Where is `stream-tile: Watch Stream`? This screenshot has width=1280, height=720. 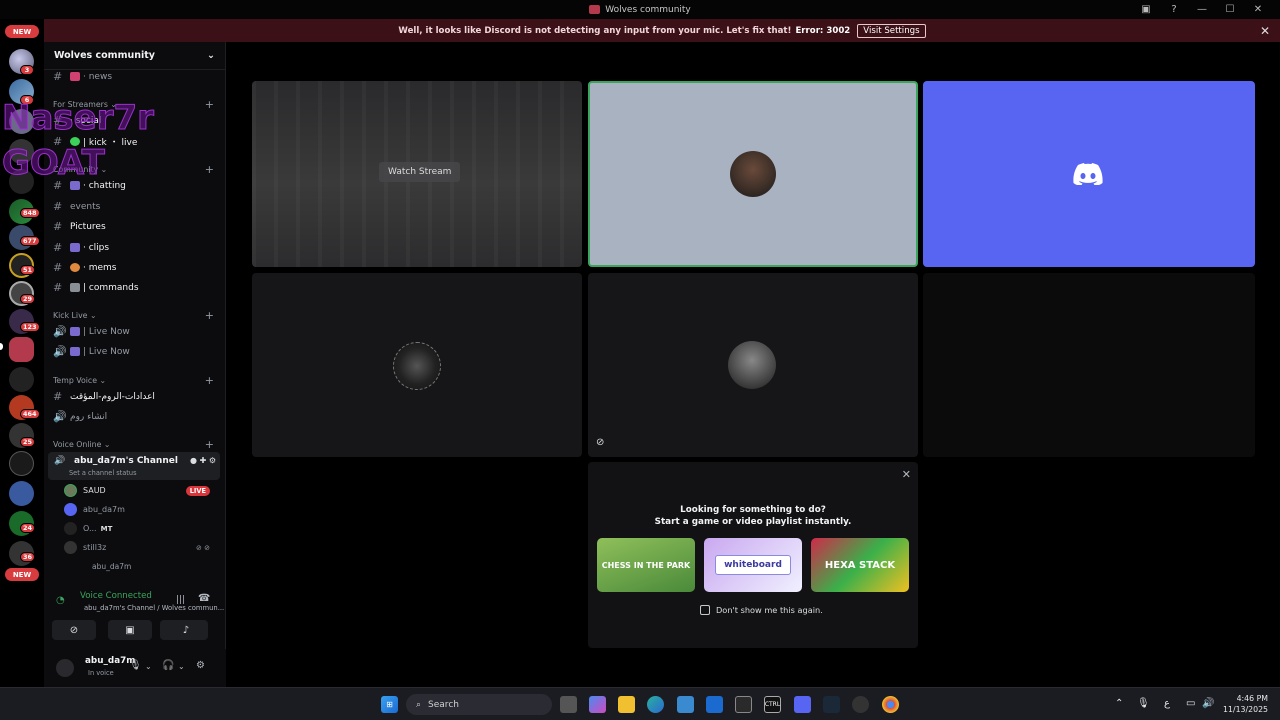
stream-tile: Watch Stream is located at coordinates (417, 174).